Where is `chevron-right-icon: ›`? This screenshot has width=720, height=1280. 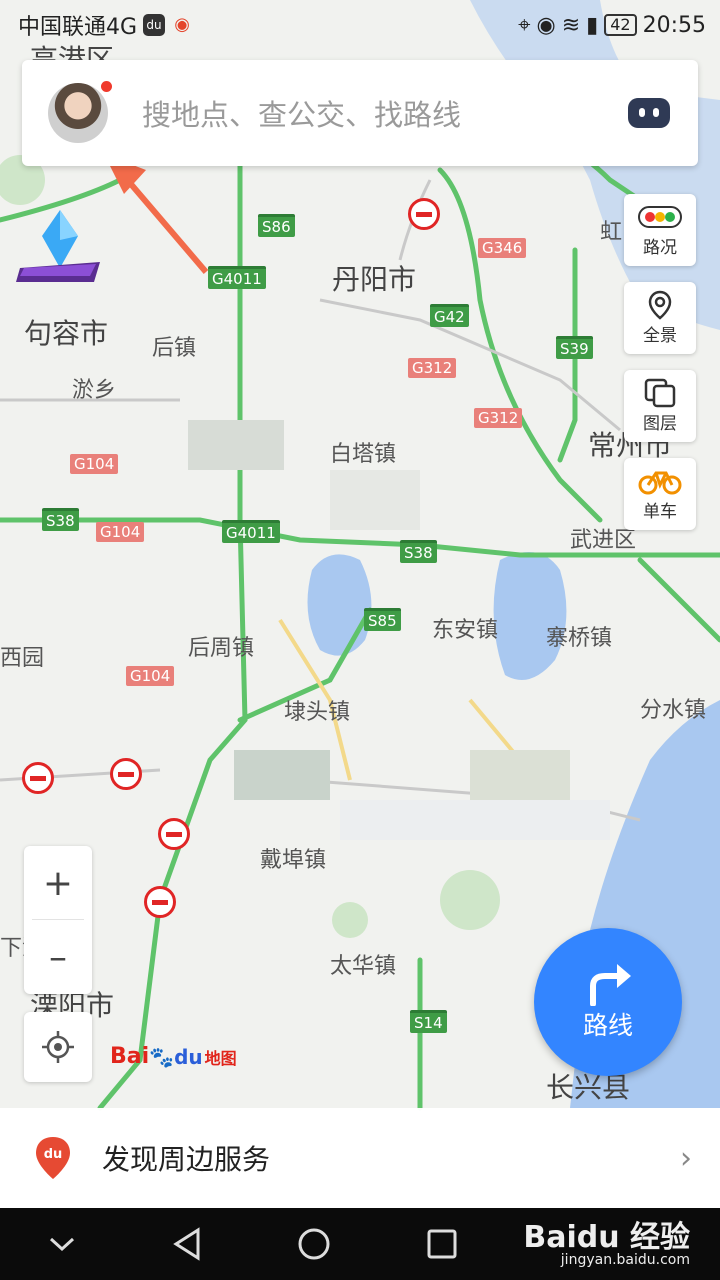
chevron-right-icon: › is located at coordinates (686, 1158).